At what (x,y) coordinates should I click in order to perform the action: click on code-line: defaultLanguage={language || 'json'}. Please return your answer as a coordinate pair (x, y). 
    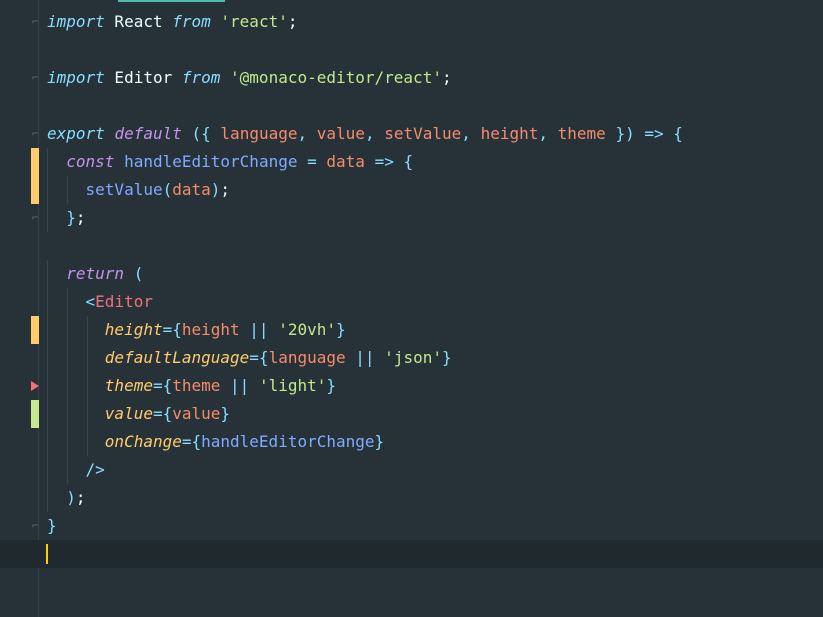
    Looking at the image, I should click on (411, 358).